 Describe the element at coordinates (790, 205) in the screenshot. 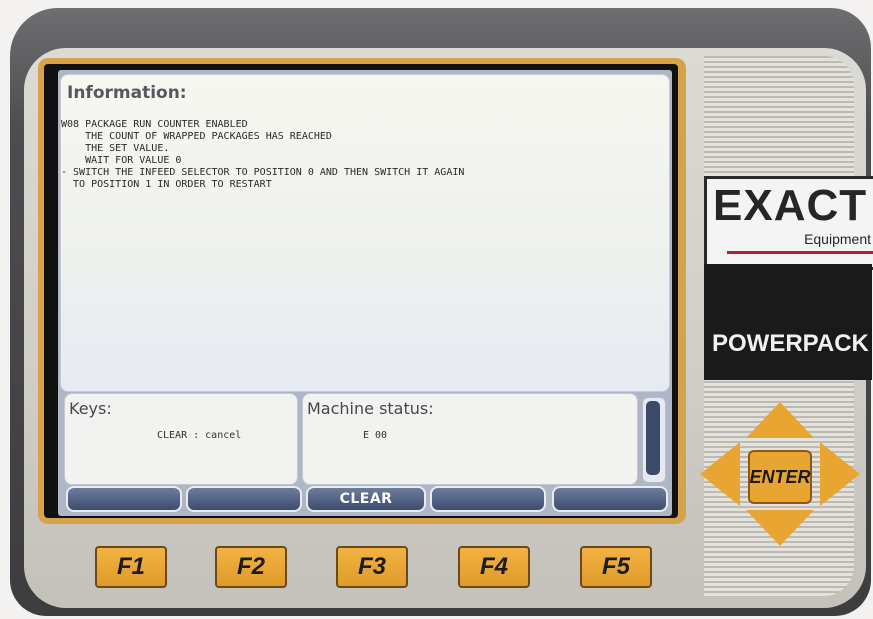

I see `logo-brand-text: EXACT` at that location.